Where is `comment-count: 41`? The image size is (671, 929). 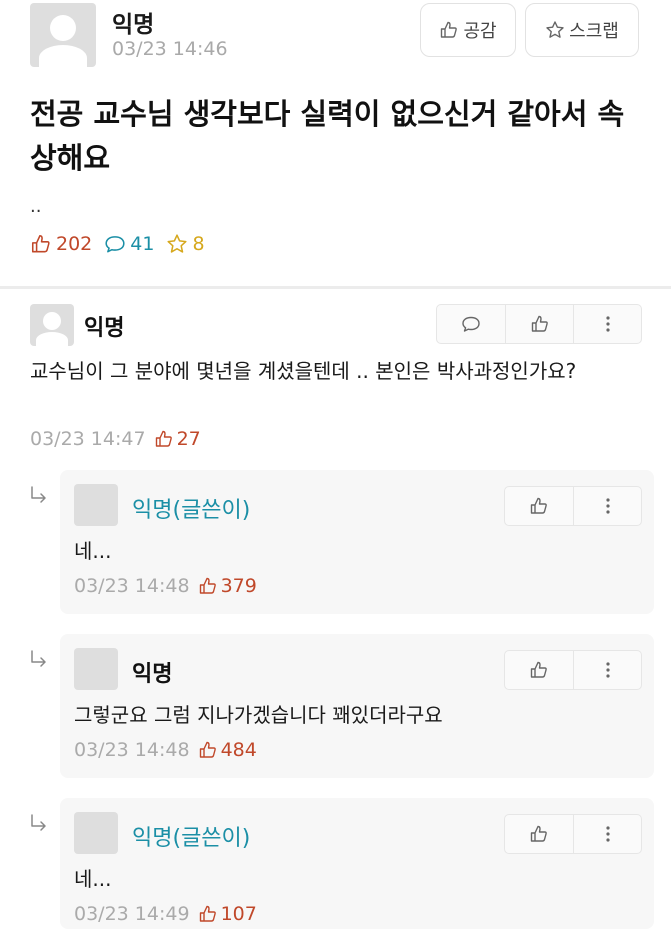 comment-count: 41 is located at coordinates (129, 244).